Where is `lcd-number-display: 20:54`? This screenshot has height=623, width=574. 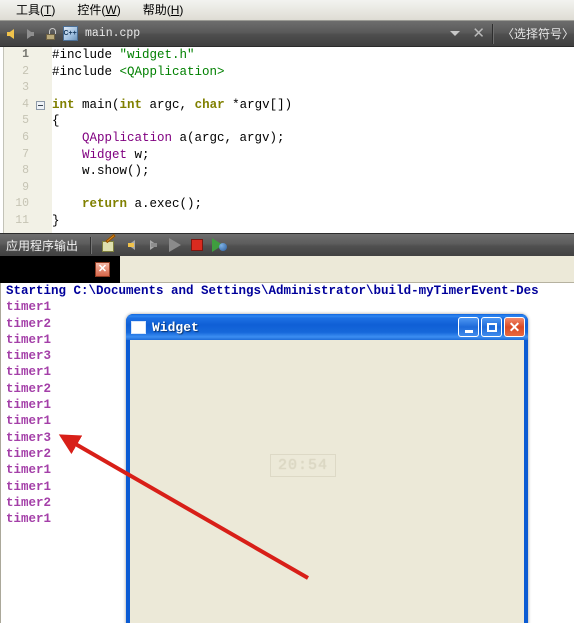 lcd-number-display: 20:54 is located at coordinates (303, 465).